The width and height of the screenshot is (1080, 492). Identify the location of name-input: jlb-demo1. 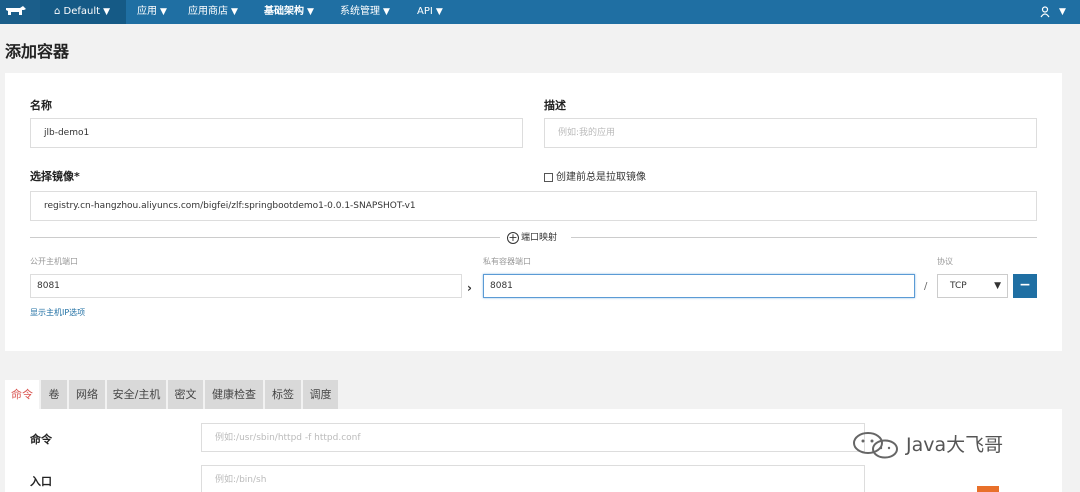
(276, 133).